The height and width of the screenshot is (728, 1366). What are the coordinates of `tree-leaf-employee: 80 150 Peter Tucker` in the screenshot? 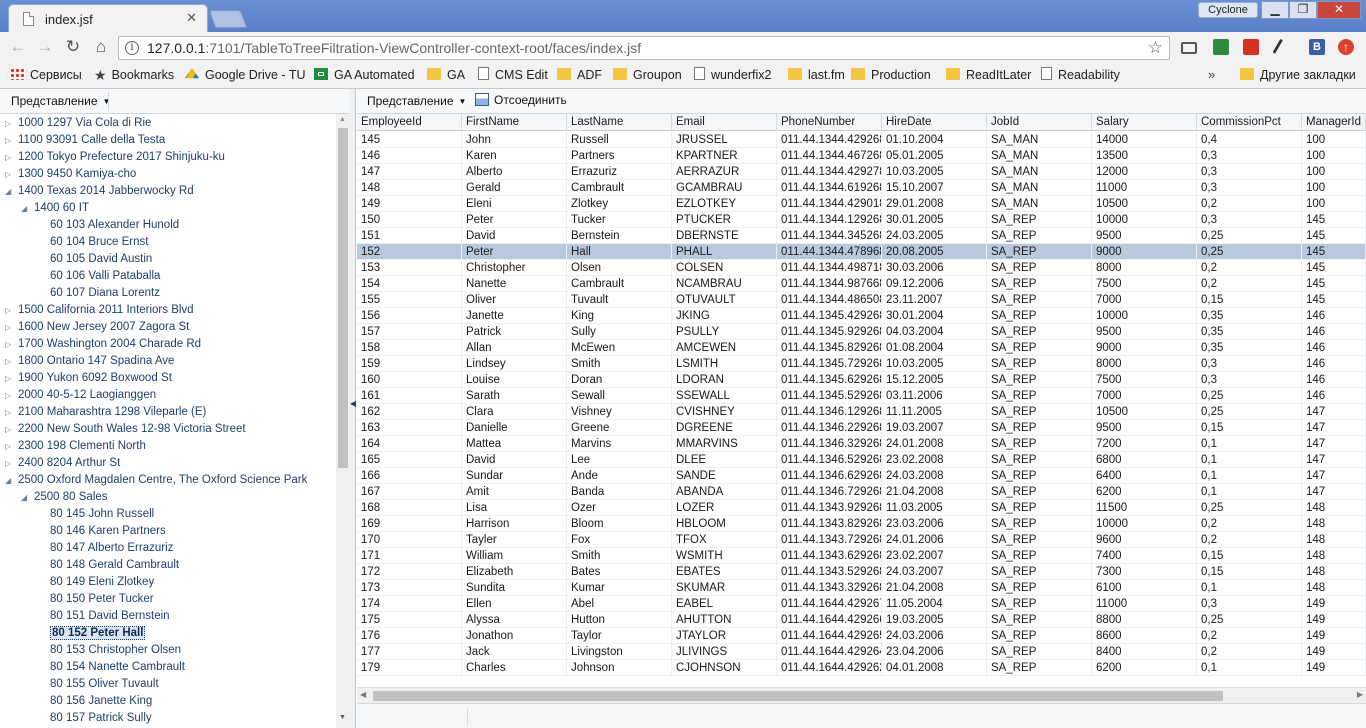 It's located at (102, 599).